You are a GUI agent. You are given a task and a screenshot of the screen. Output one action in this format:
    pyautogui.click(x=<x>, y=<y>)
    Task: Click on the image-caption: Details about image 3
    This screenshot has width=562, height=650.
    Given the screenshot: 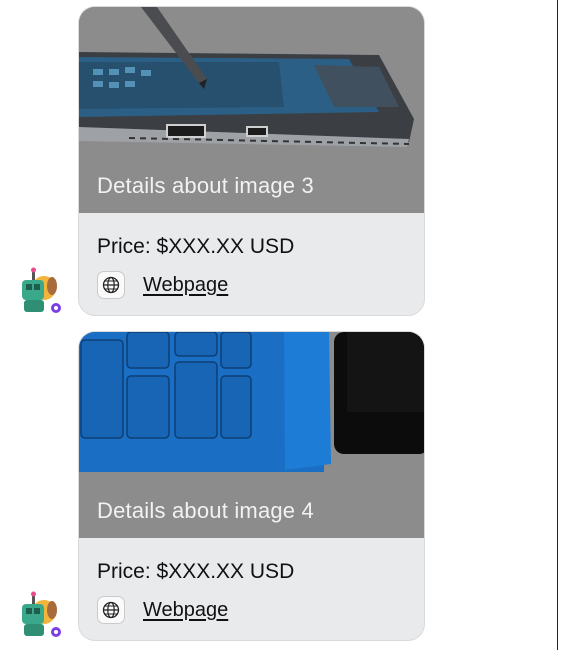 What is the action you would take?
    pyautogui.click(x=205, y=185)
    